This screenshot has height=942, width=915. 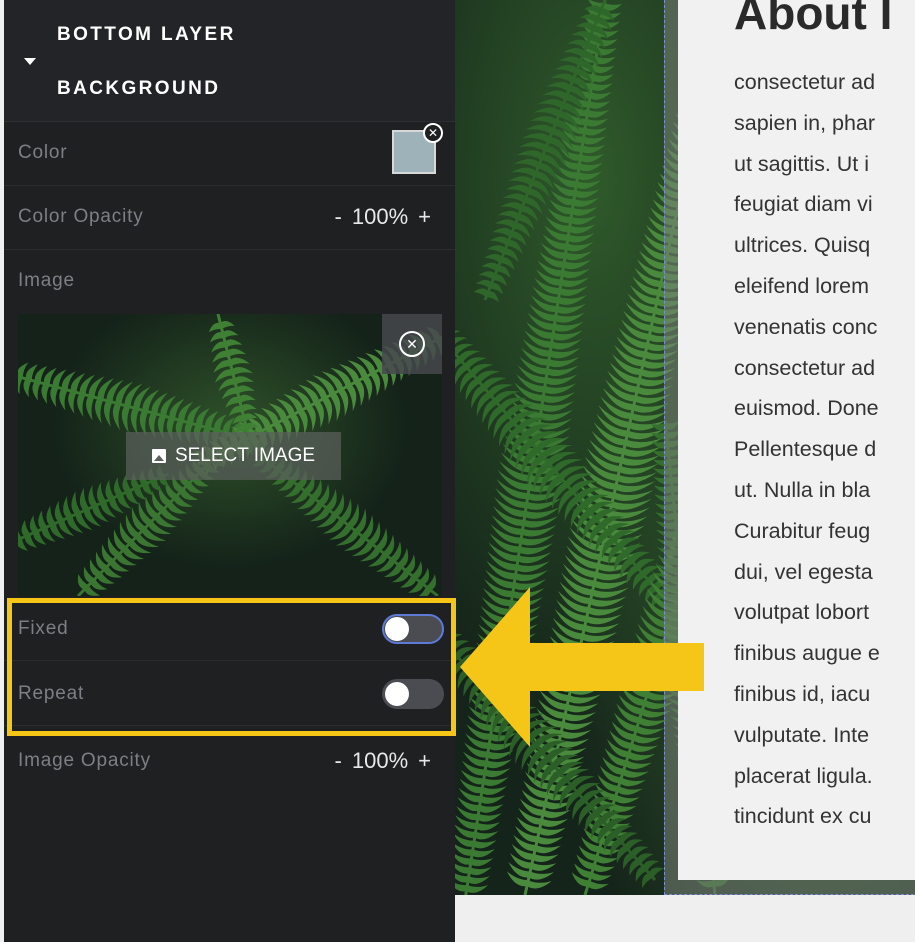 What do you see at coordinates (229, 760) in the screenshot?
I see `image-opacity-row: Image Opacity - 100% +` at bounding box center [229, 760].